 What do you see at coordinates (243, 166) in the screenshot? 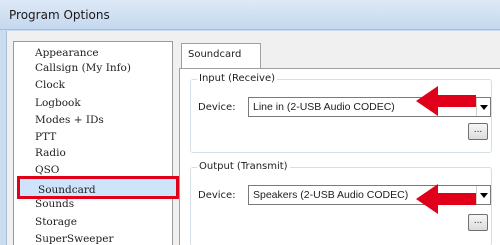
I see `output-group-label: Output (Transmit)` at bounding box center [243, 166].